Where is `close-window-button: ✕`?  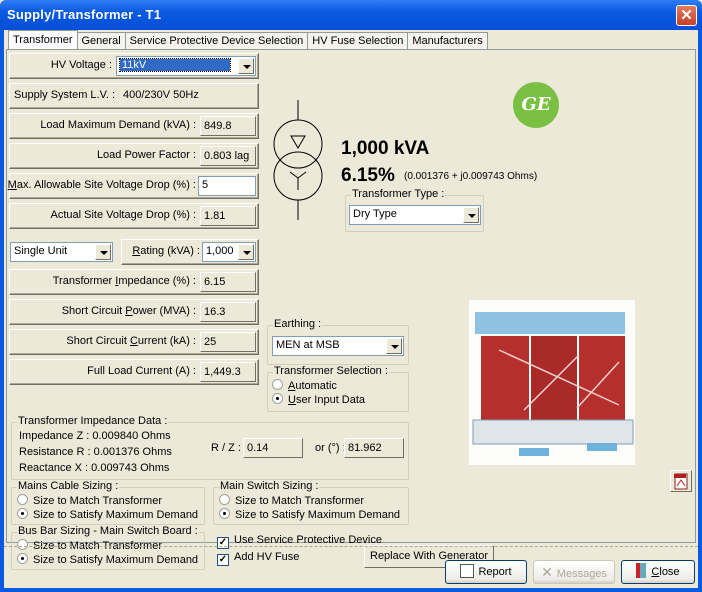
close-window-button: ✕ is located at coordinates (686, 15).